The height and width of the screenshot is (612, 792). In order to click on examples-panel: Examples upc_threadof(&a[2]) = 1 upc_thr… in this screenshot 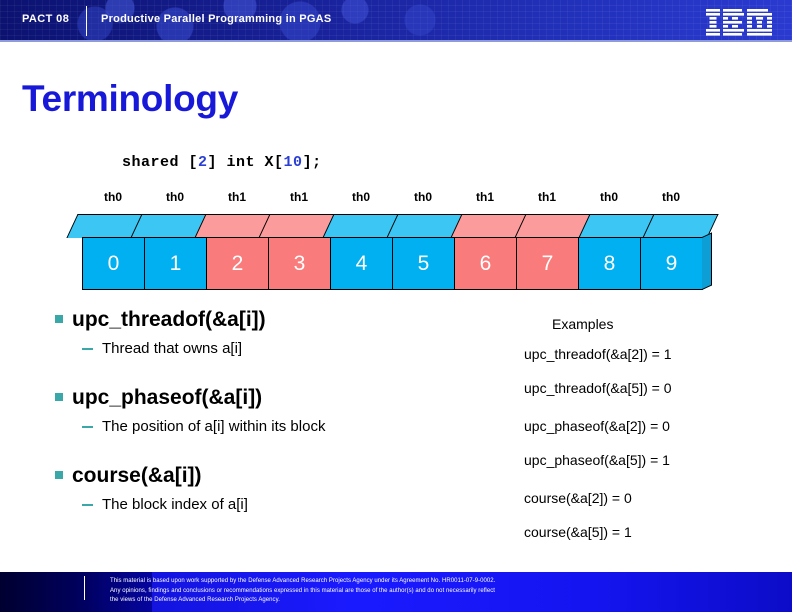, I will do `click(649, 439)`.